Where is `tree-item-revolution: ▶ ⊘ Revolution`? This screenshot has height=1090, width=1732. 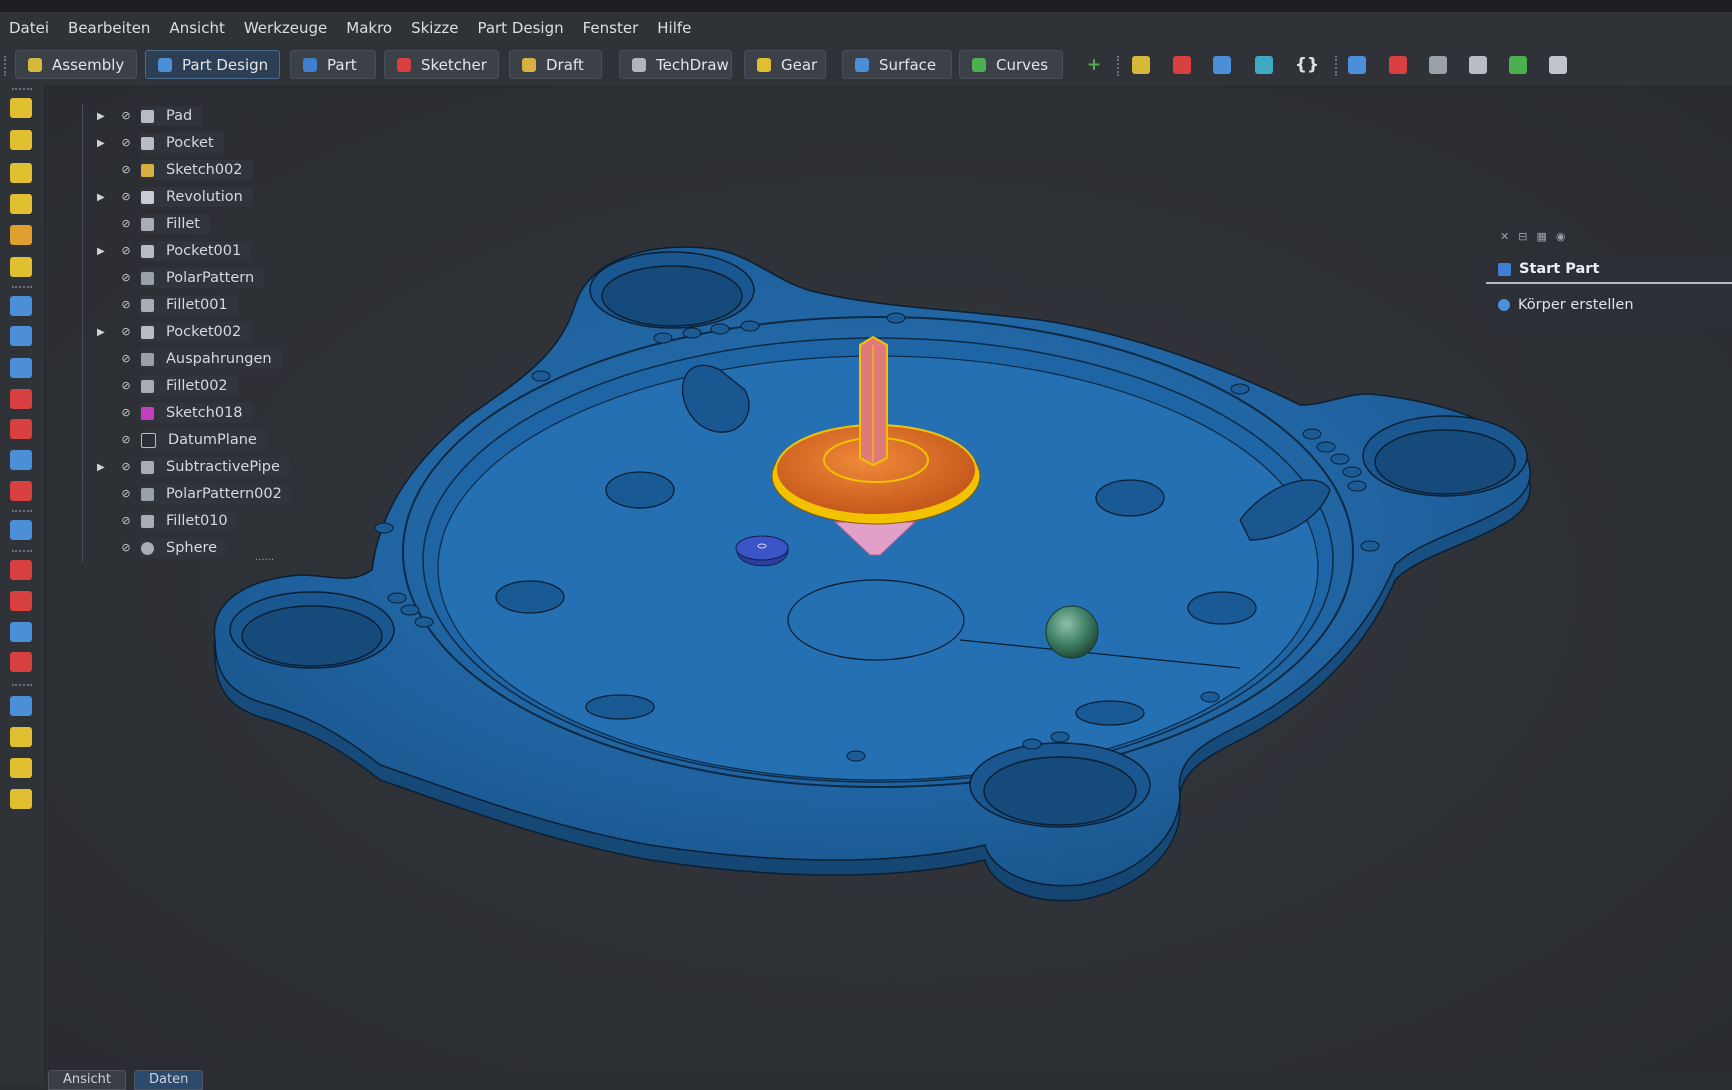 tree-item-revolution: ▶ ⊘ Revolution is located at coordinates (168, 197).